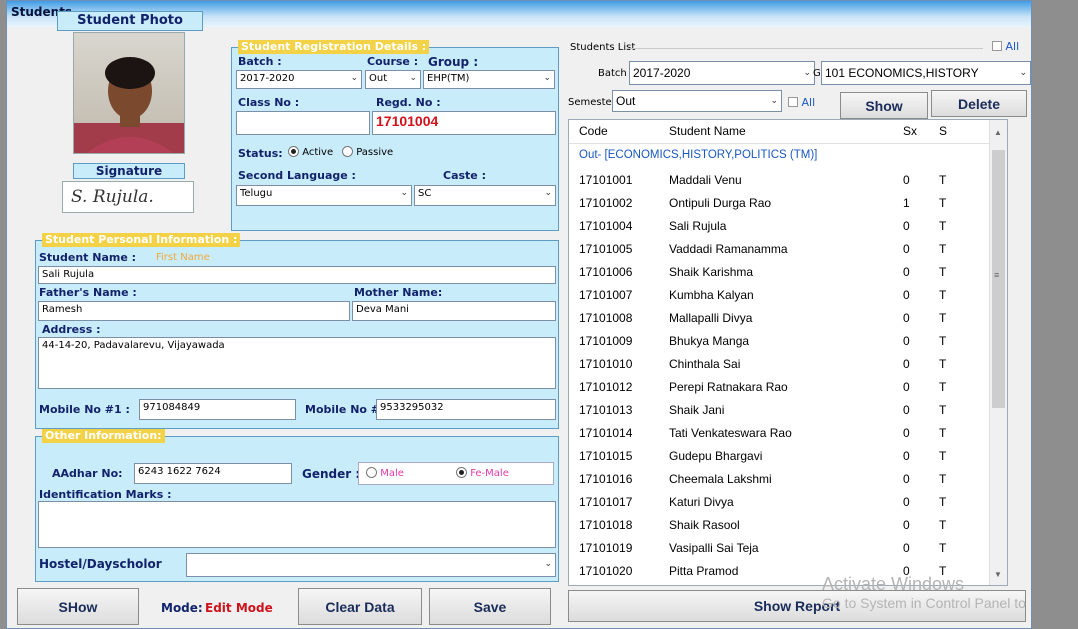 The width and height of the screenshot is (1078, 629). What do you see at coordinates (485, 195) in the screenshot?
I see `caste-select: SC ⌄` at bounding box center [485, 195].